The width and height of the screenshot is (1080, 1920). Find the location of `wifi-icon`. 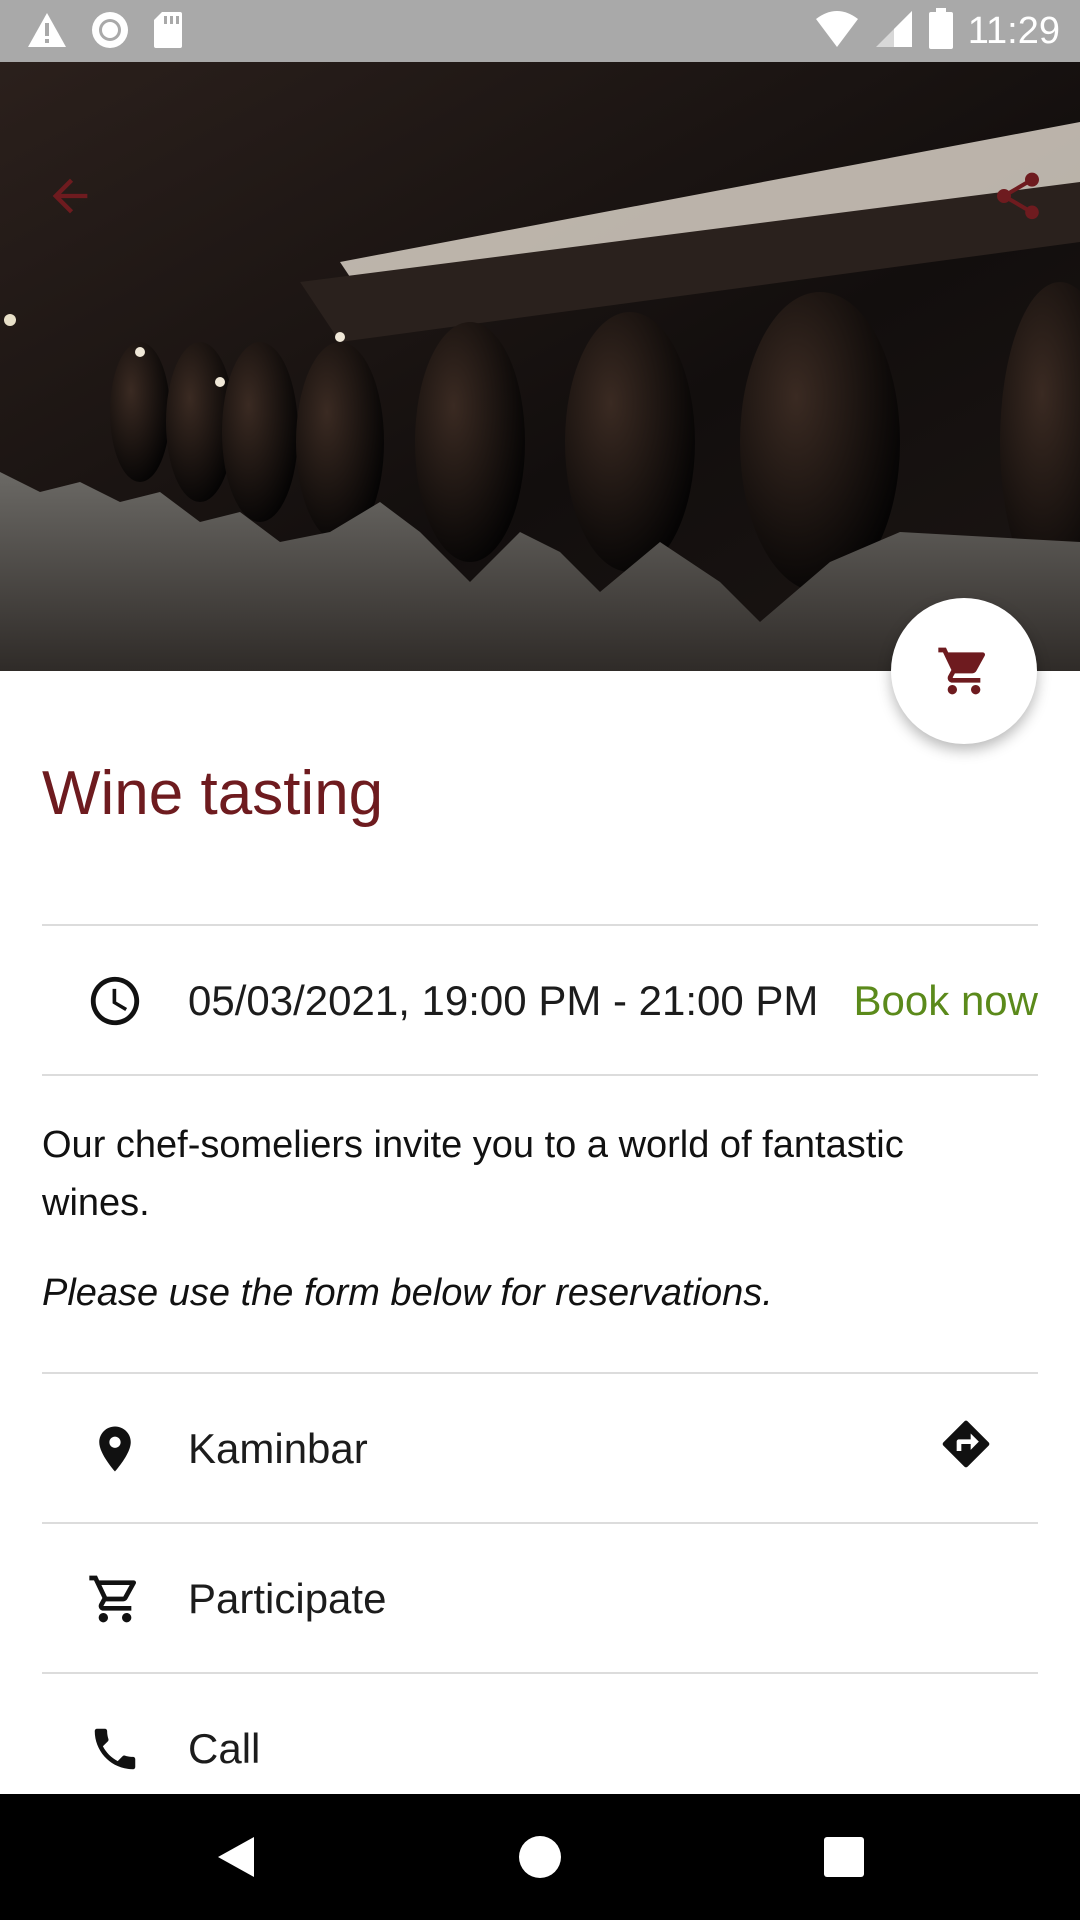

wifi-icon is located at coordinates (837, 31).